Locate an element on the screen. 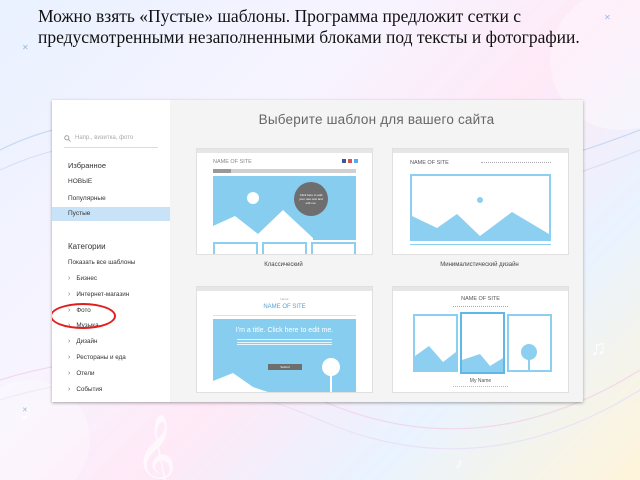 This screenshot has width=640, height=480. footer-line is located at coordinates (480, 244).